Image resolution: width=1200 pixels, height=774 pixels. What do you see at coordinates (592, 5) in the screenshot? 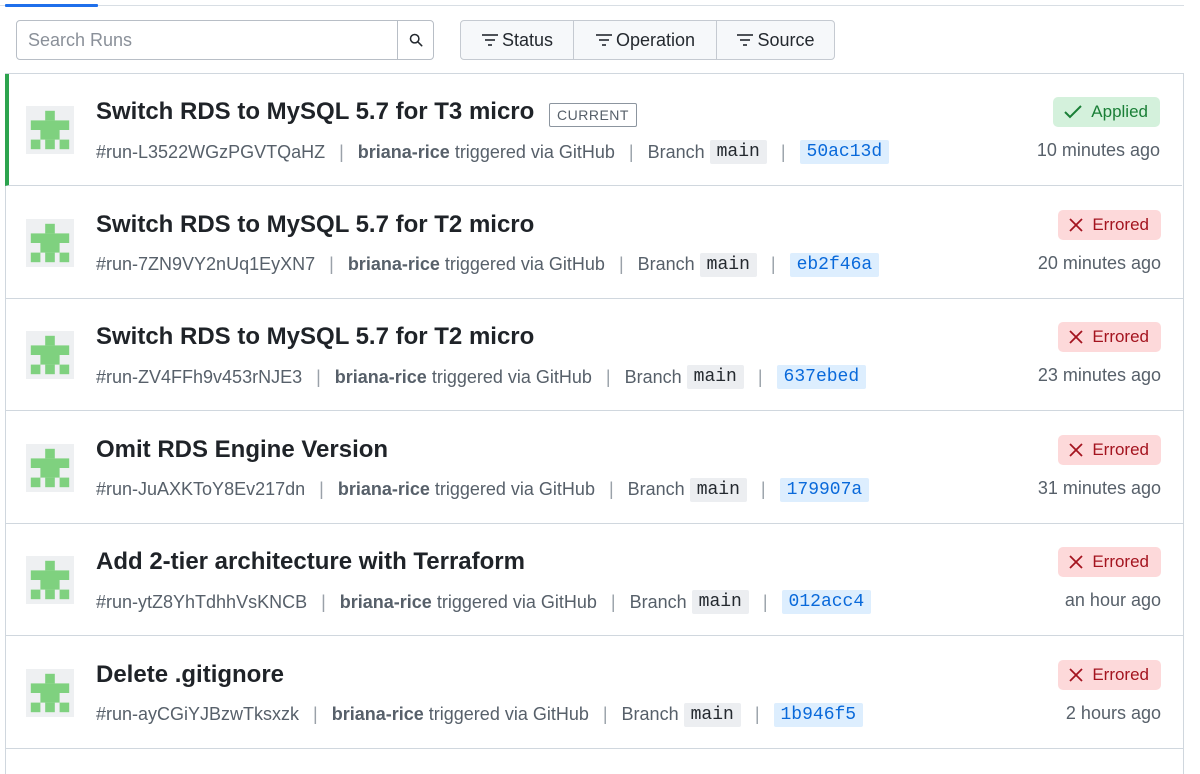
I see `top-divider` at bounding box center [592, 5].